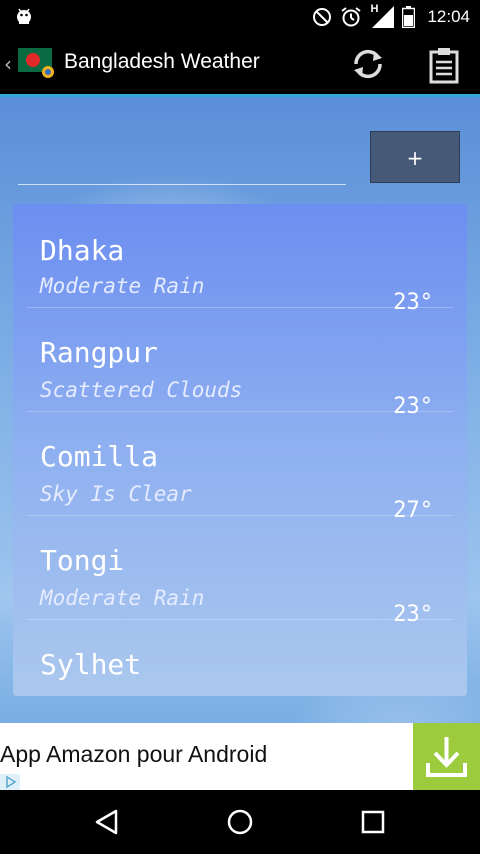  Describe the element at coordinates (351, 17) in the screenshot. I see `alarm-icon` at that location.